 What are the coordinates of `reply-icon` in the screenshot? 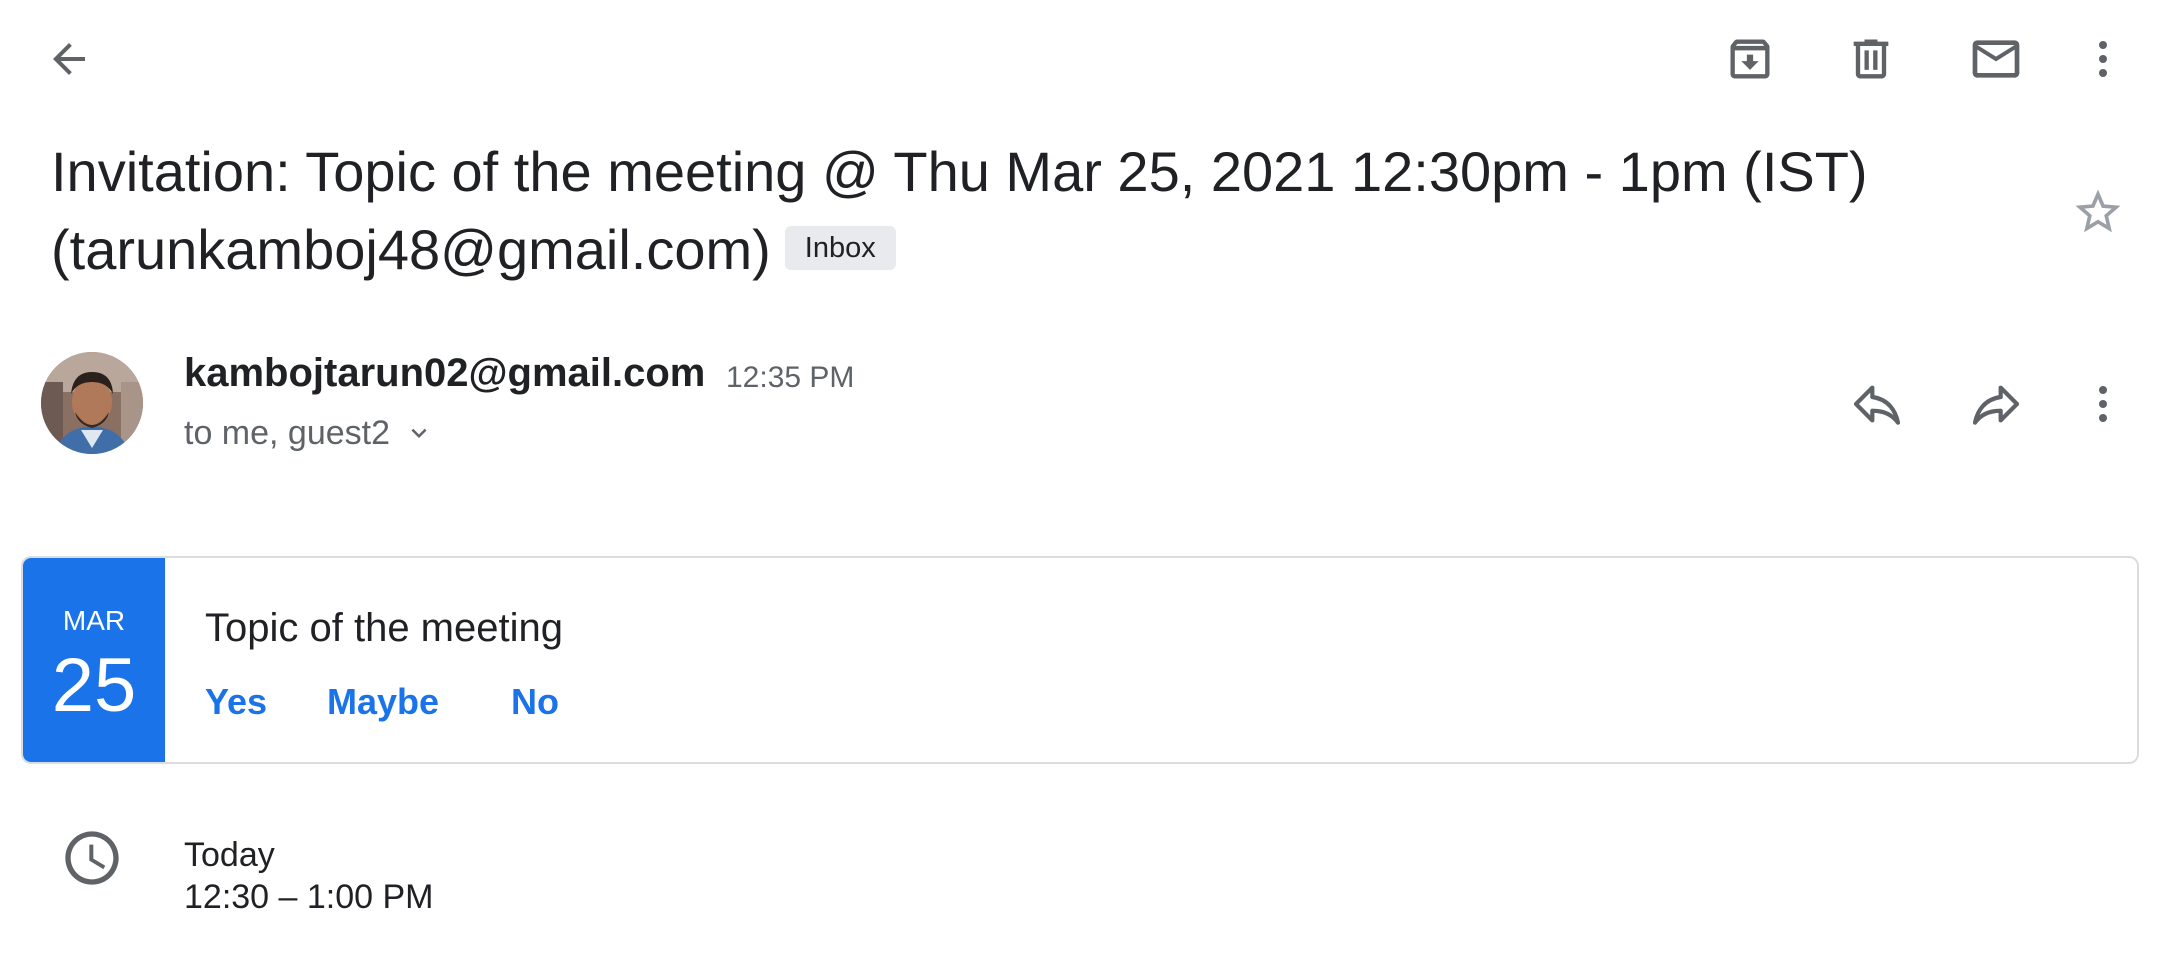 It's located at (1877, 405).